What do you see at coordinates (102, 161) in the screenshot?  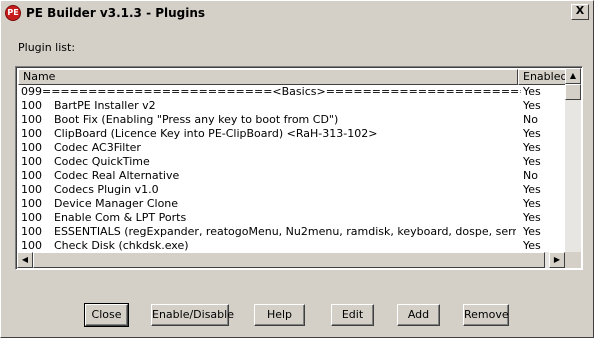 I see `plugin-name: Codec QuickTime` at bounding box center [102, 161].